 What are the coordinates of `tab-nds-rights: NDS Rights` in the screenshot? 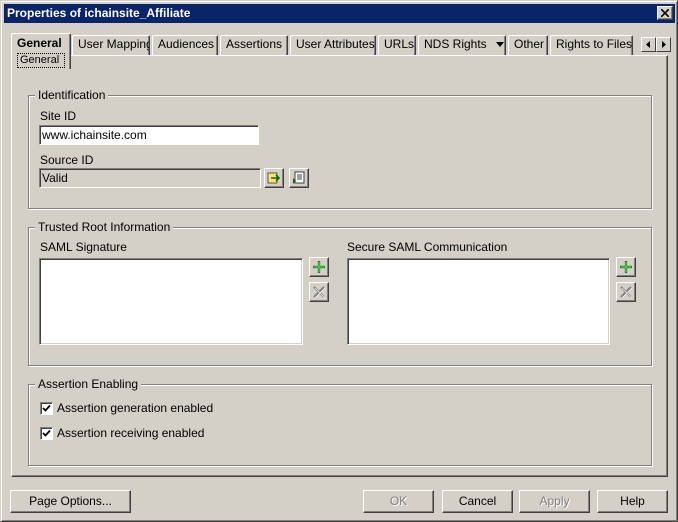 It's located at (462, 45).